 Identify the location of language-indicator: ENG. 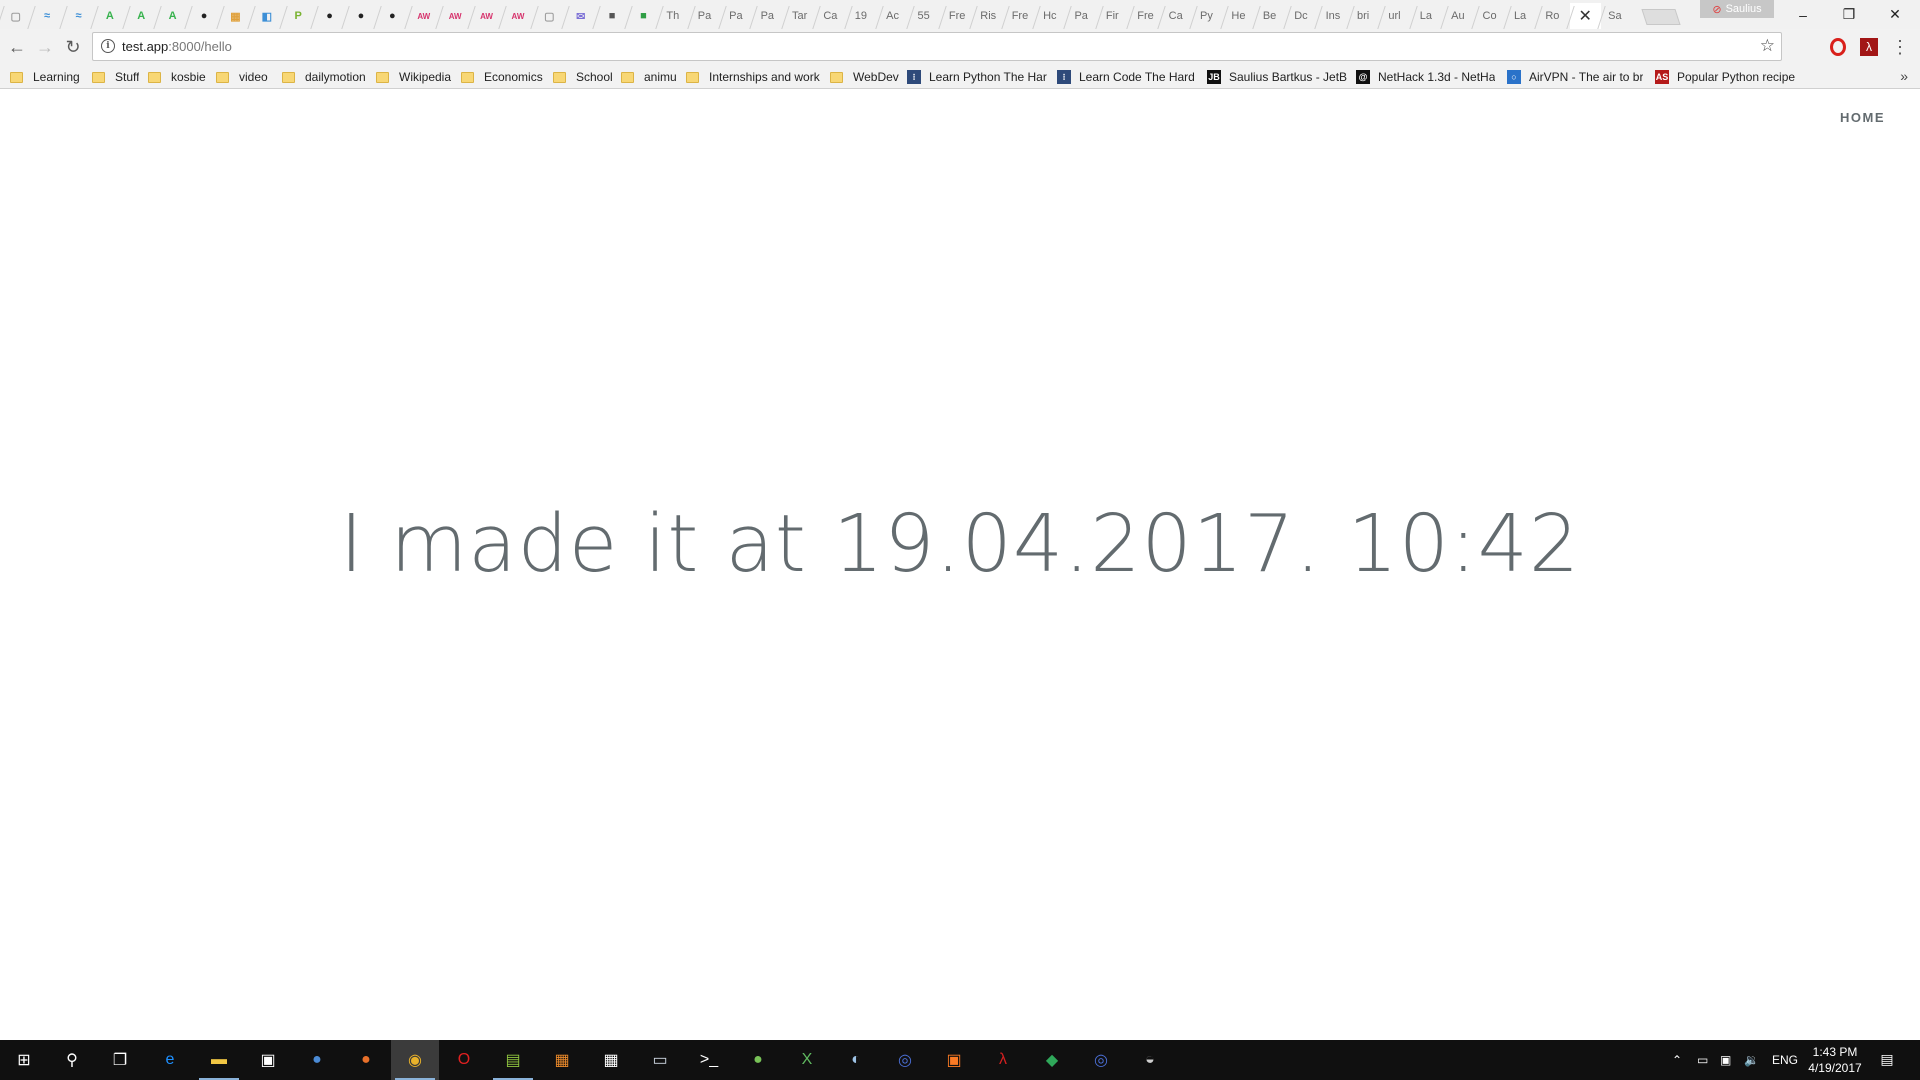
(1785, 1060).